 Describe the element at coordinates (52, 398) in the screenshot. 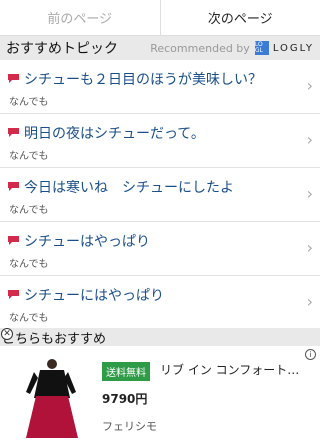

I see `product-image` at that location.